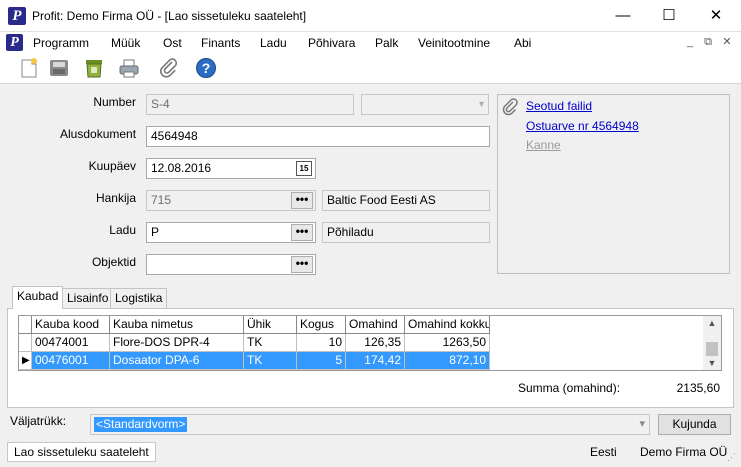 The width and height of the screenshot is (741, 467). What do you see at coordinates (25, 325) in the screenshot?
I see `grid-corner` at bounding box center [25, 325].